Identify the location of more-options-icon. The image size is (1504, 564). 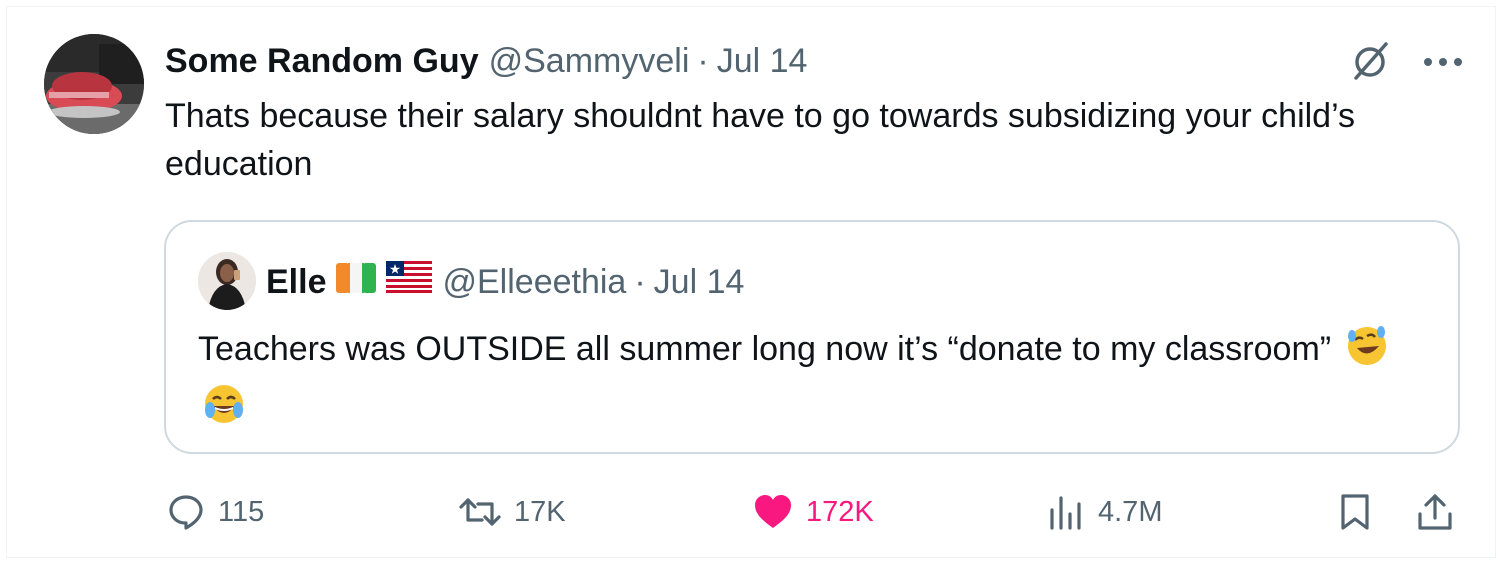
(1443, 64).